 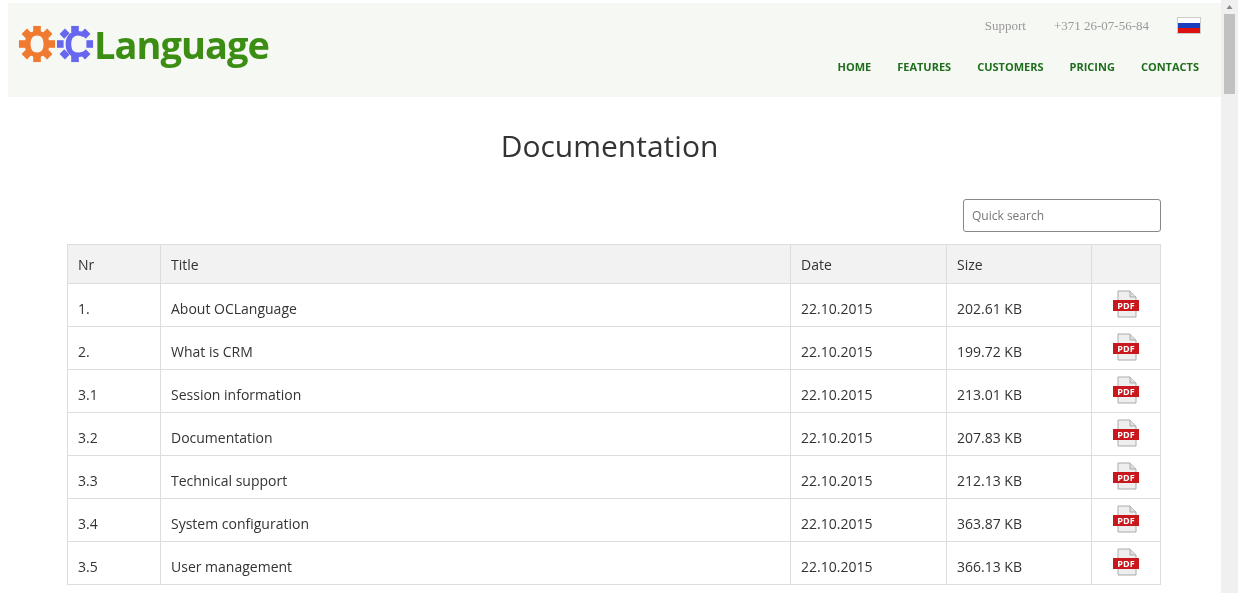 What do you see at coordinates (114, 305) in the screenshot?
I see `table-cell: 1.` at bounding box center [114, 305].